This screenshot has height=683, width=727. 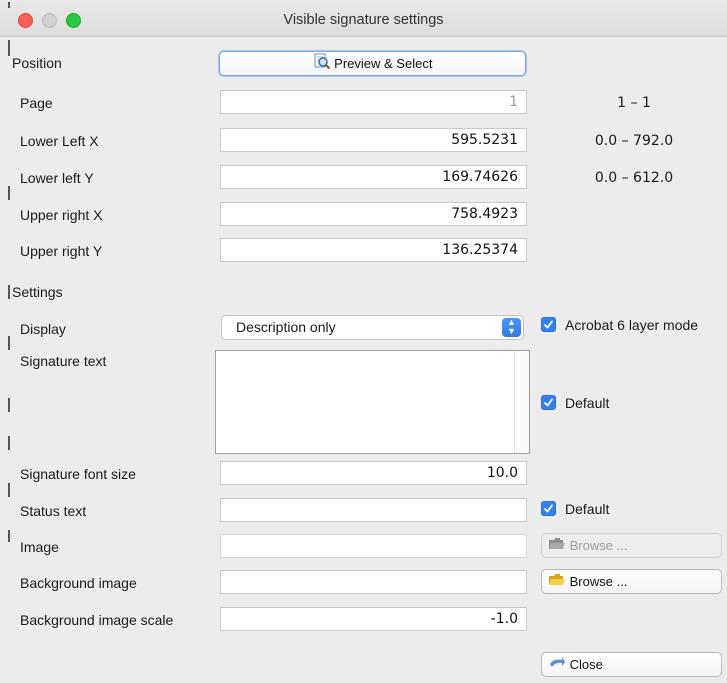 What do you see at coordinates (548, 508) in the screenshot?
I see `status-text-default-checkbox` at bounding box center [548, 508].